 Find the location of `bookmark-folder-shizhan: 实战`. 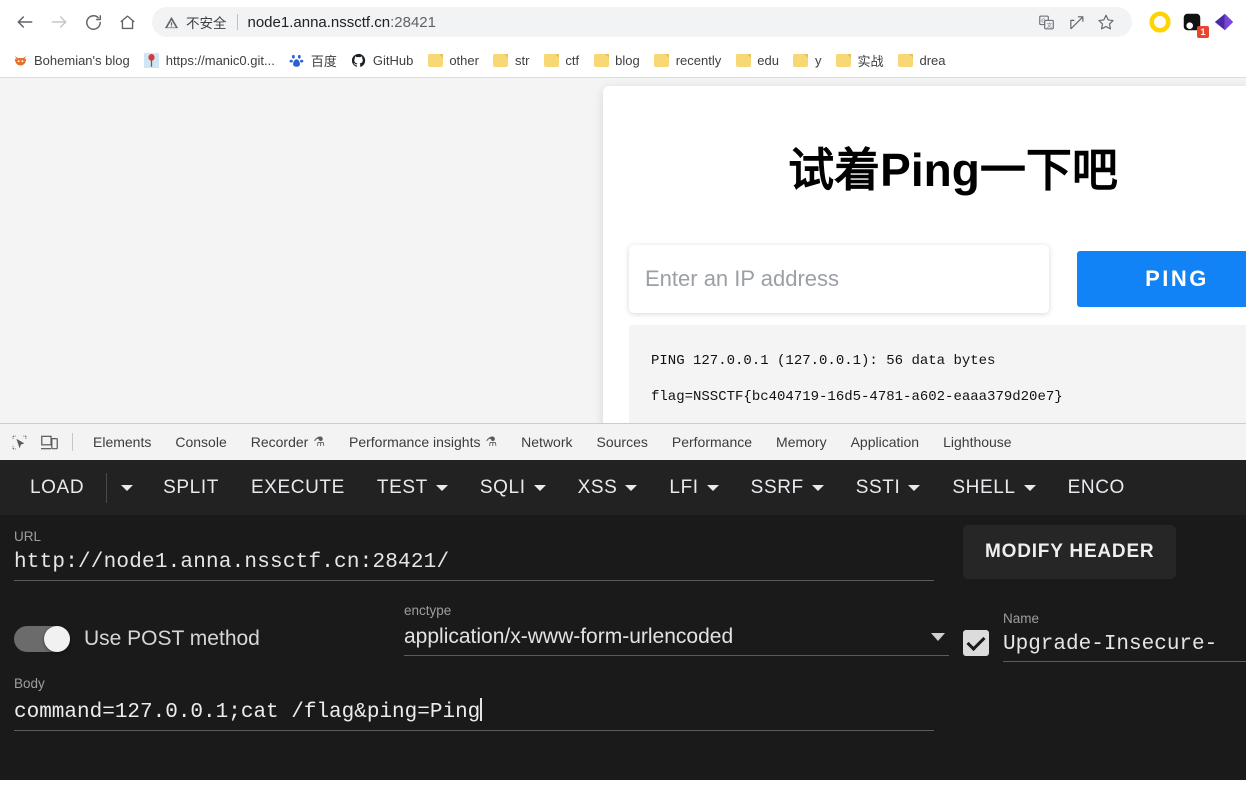

bookmark-folder-shizhan: 实战 is located at coordinates (860, 61).